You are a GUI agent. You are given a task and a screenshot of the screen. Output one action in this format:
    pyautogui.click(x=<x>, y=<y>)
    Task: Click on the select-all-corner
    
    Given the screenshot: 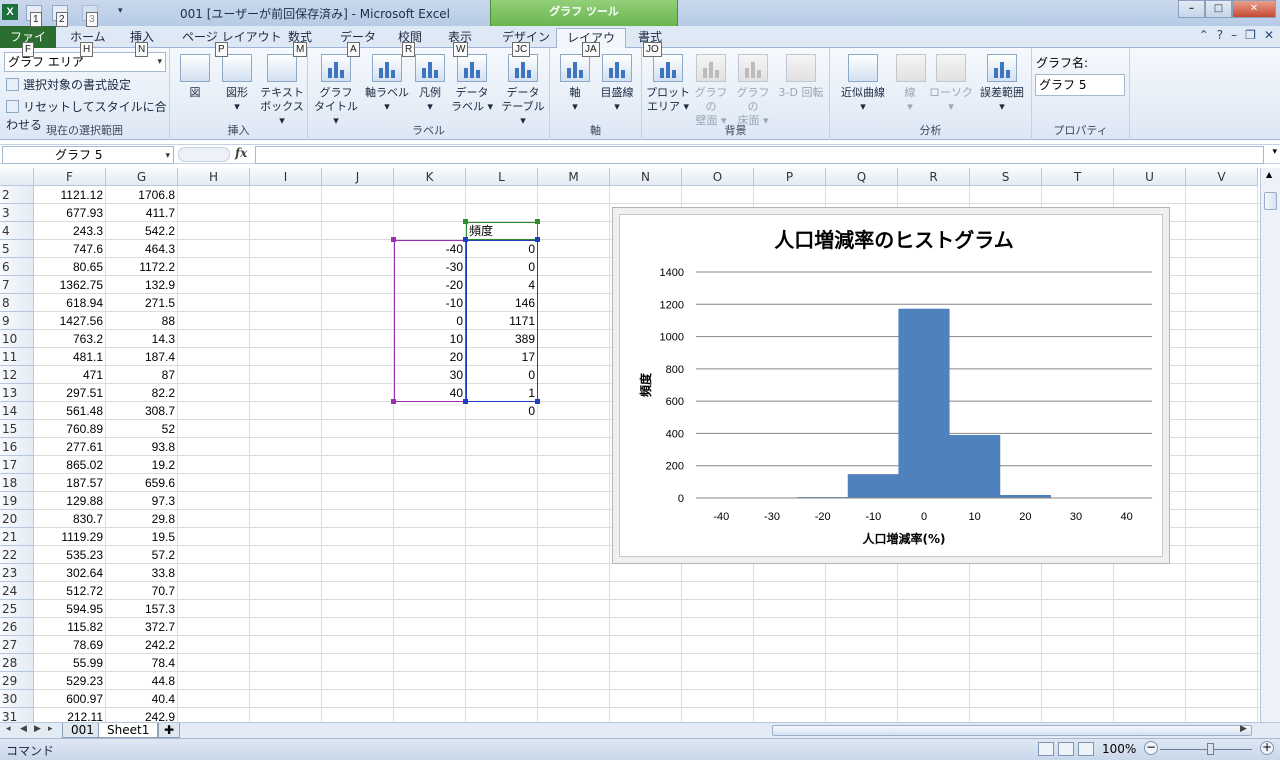 What is the action you would take?
    pyautogui.click(x=17, y=177)
    